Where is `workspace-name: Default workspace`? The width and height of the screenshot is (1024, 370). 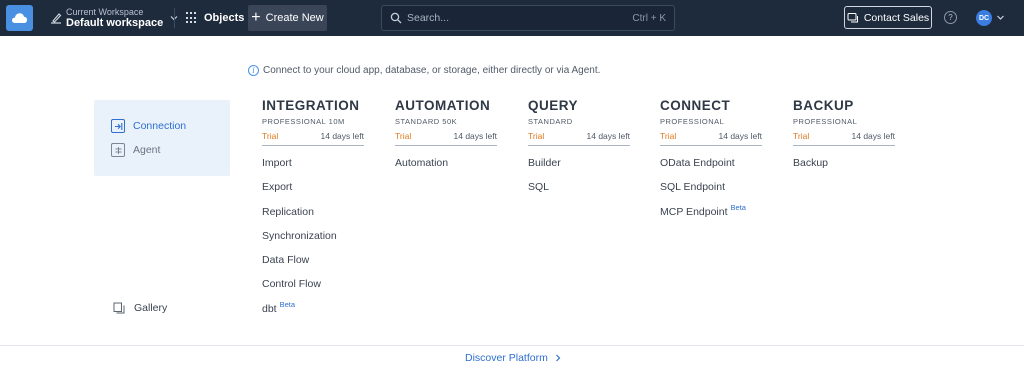
workspace-name: Default workspace is located at coordinates (115, 23).